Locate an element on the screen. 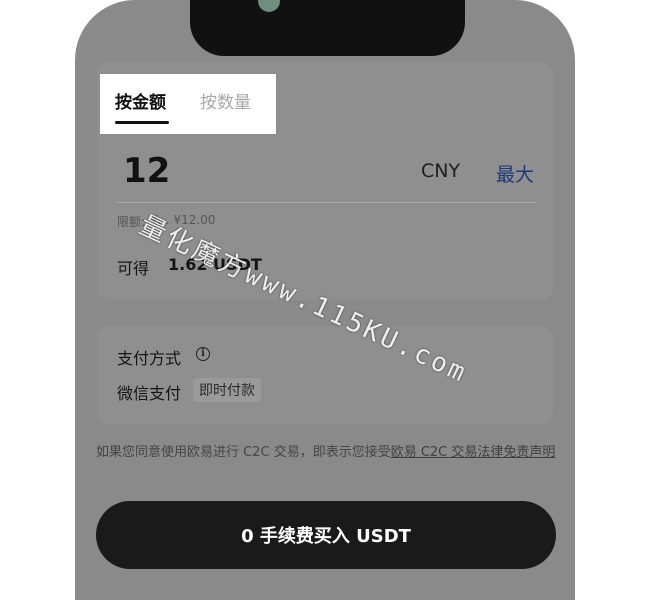 Image resolution: width=650 pixels, height=600 pixels. receive-label: 可得 is located at coordinates (133, 268).